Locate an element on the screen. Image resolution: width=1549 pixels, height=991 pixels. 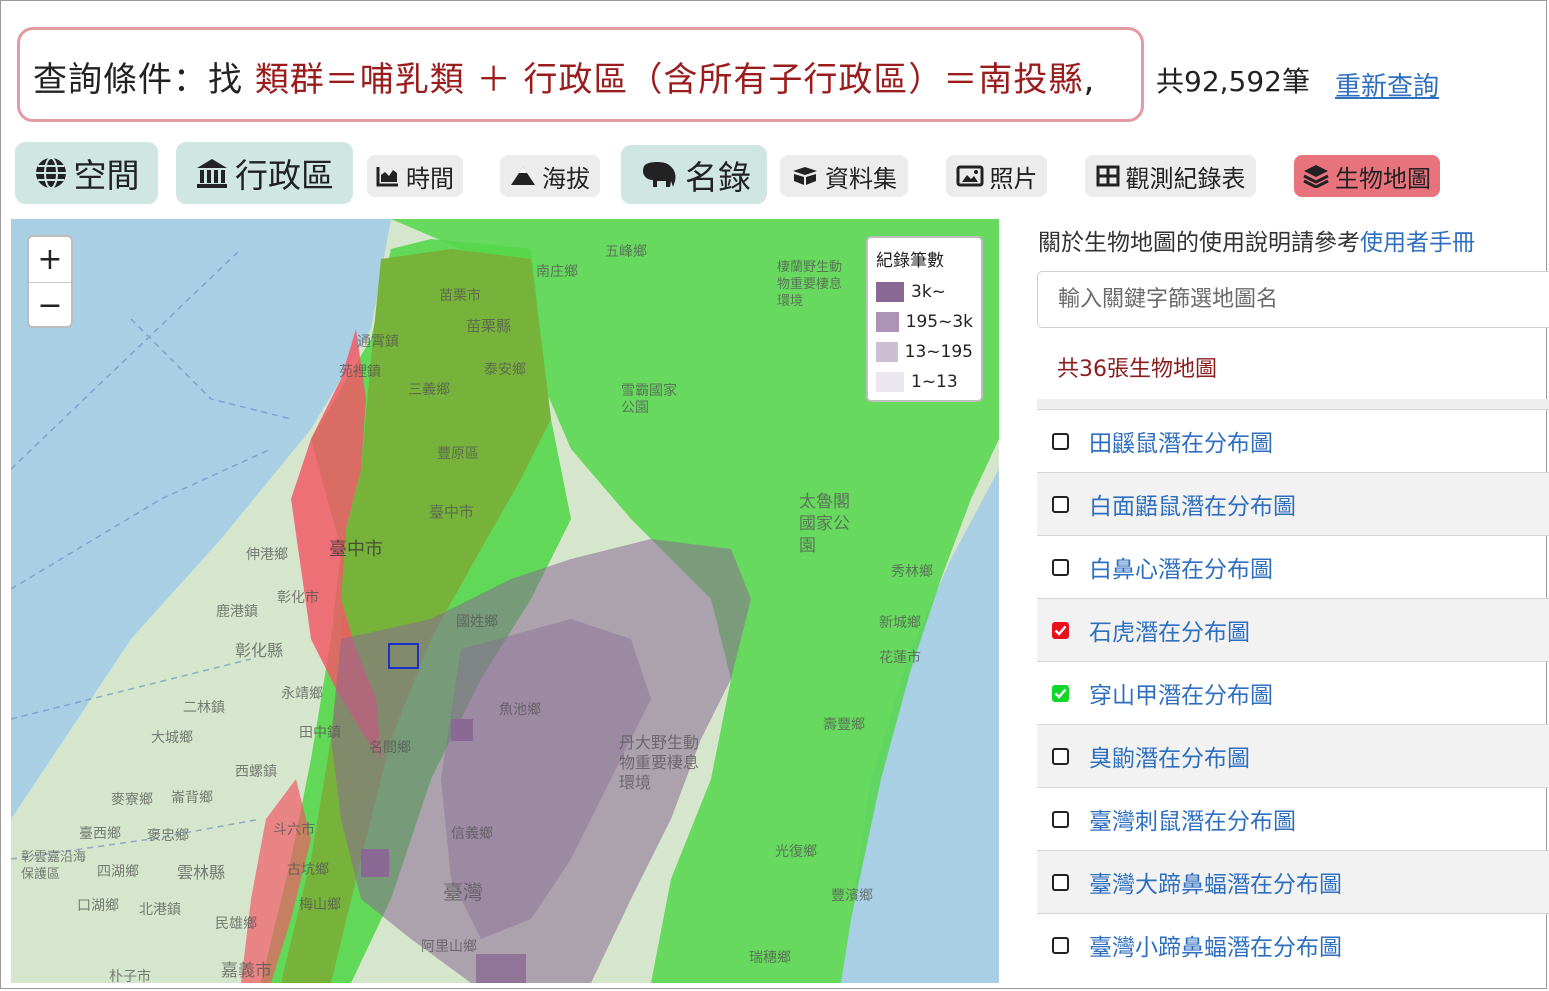
map-label: 嘉義市 is located at coordinates (246, 971).